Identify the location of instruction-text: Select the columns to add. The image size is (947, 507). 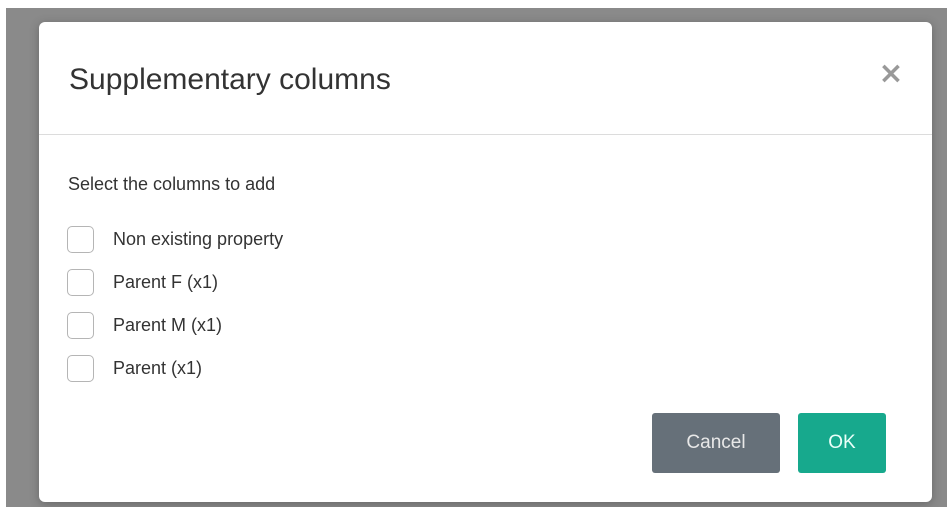
(172, 184).